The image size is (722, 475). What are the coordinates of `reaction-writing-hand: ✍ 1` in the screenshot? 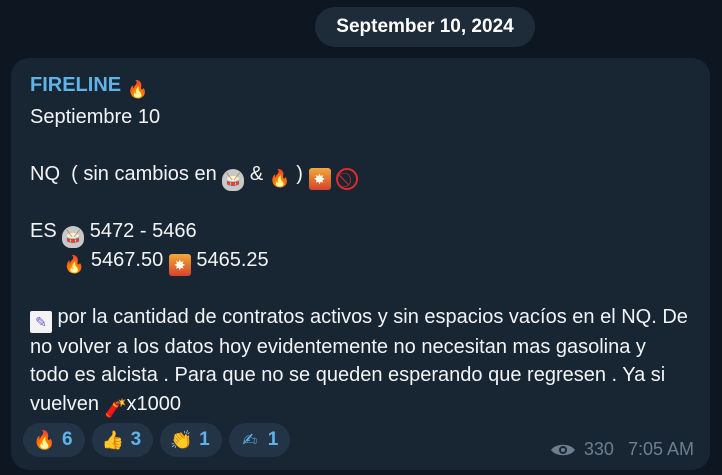 It's located at (259, 440).